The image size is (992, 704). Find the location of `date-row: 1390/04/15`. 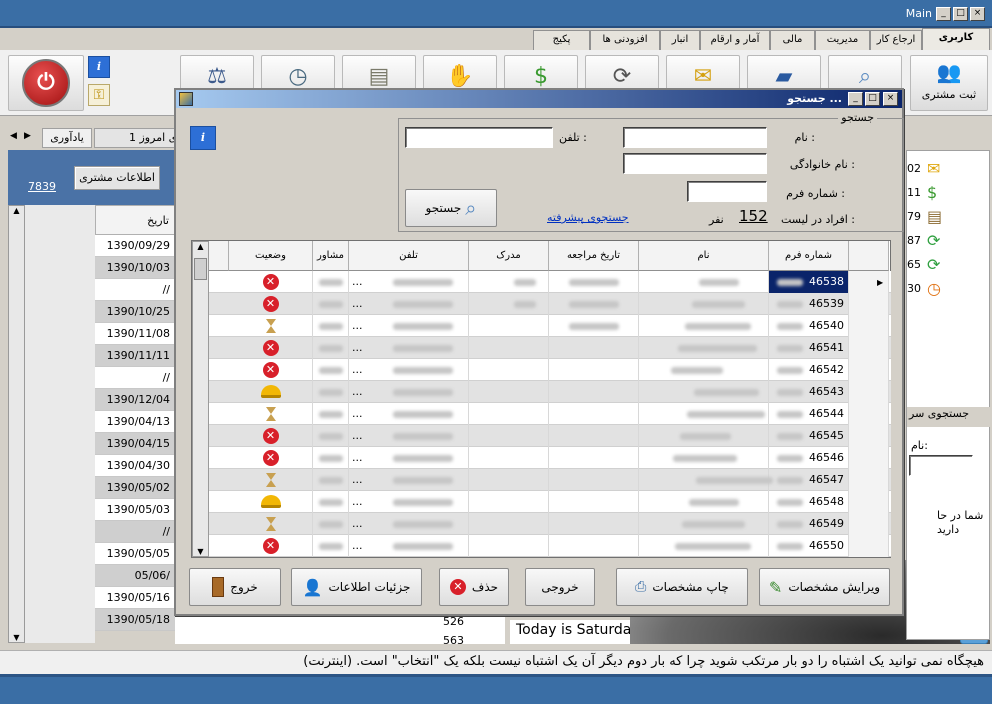

date-row: 1390/04/15 is located at coordinates (135, 444).